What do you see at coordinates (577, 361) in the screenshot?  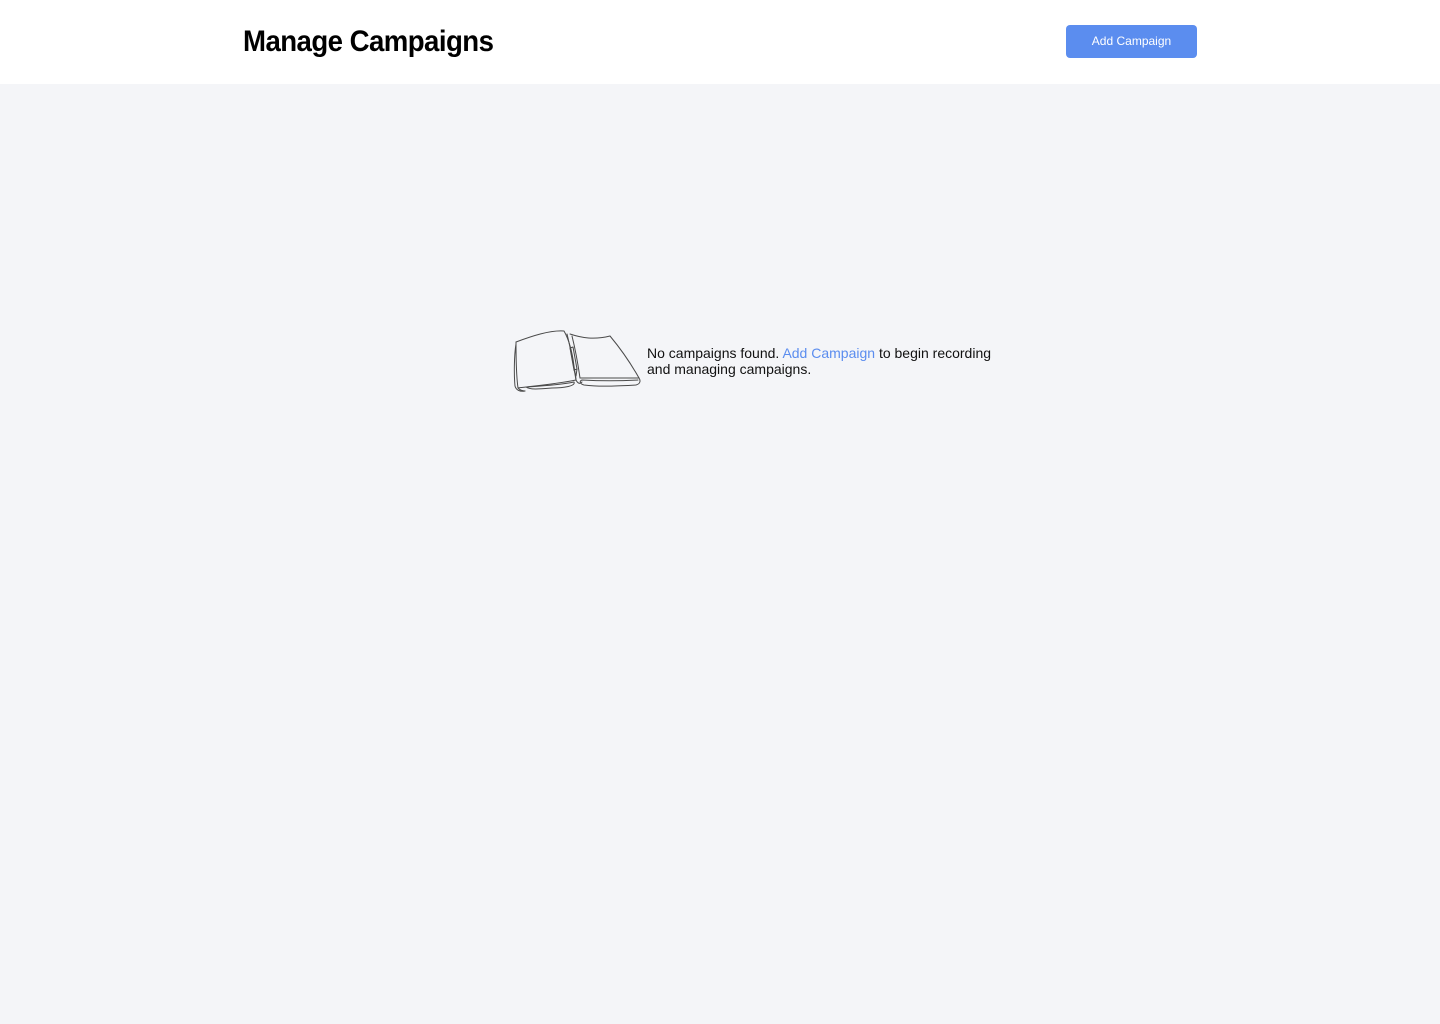 I see `open-book-icon` at bounding box center [577, 361].